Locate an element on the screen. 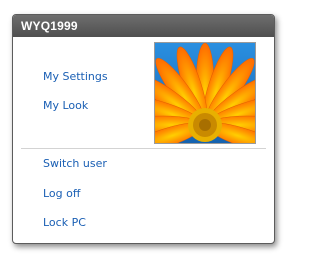 Image resolution: width=320 pixels, height=263 pixels. my-settings-link: My Settings is located at coordinates (75, 76).